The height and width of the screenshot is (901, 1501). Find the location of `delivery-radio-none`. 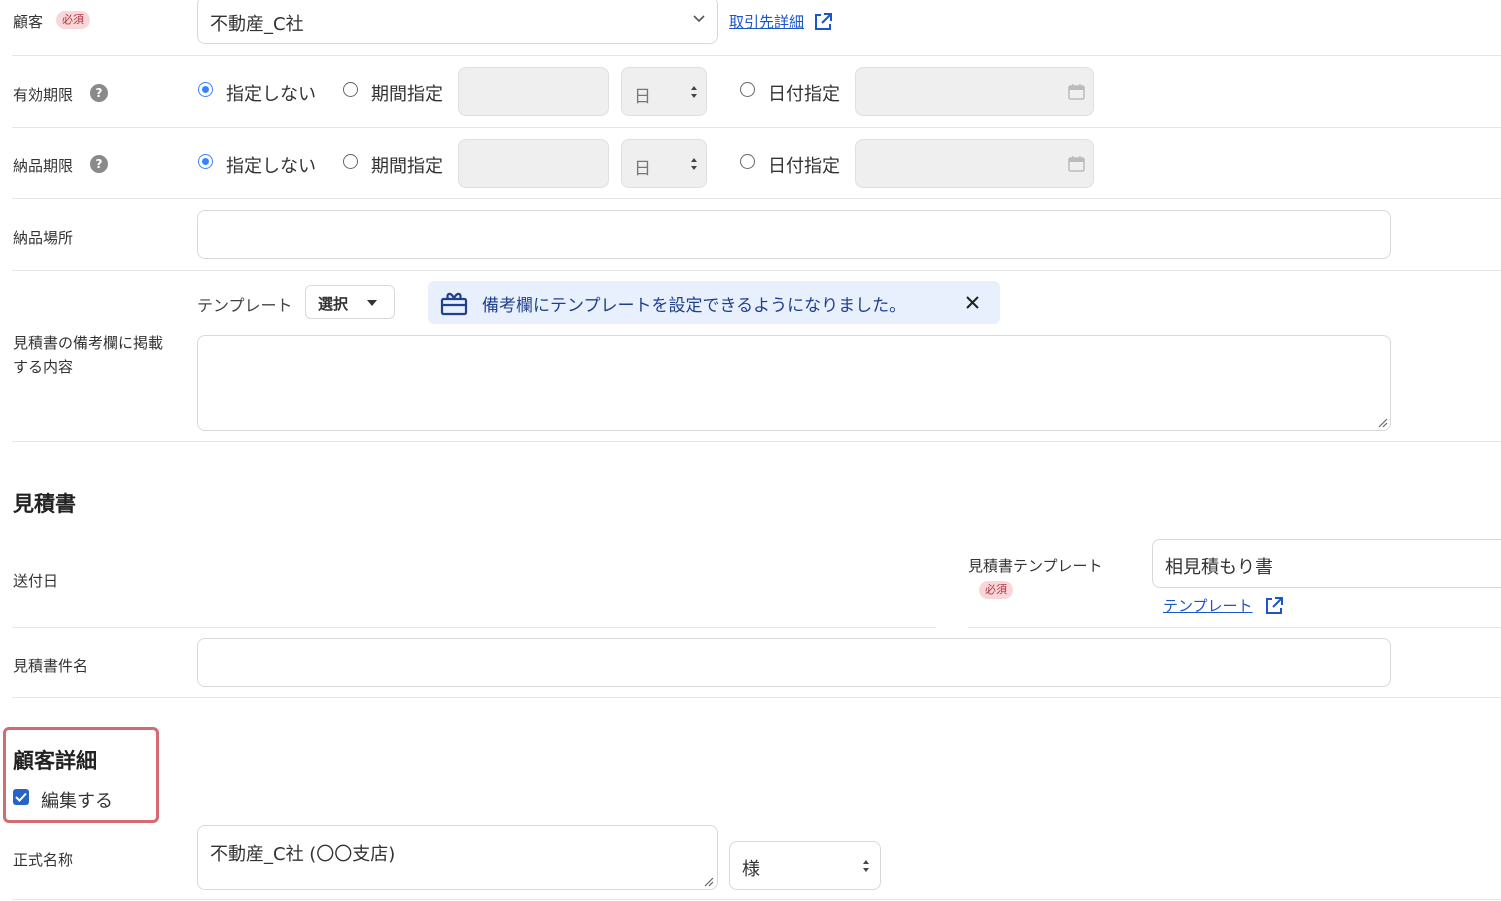

delivery-radio-none is located at coordinates (205, 161).